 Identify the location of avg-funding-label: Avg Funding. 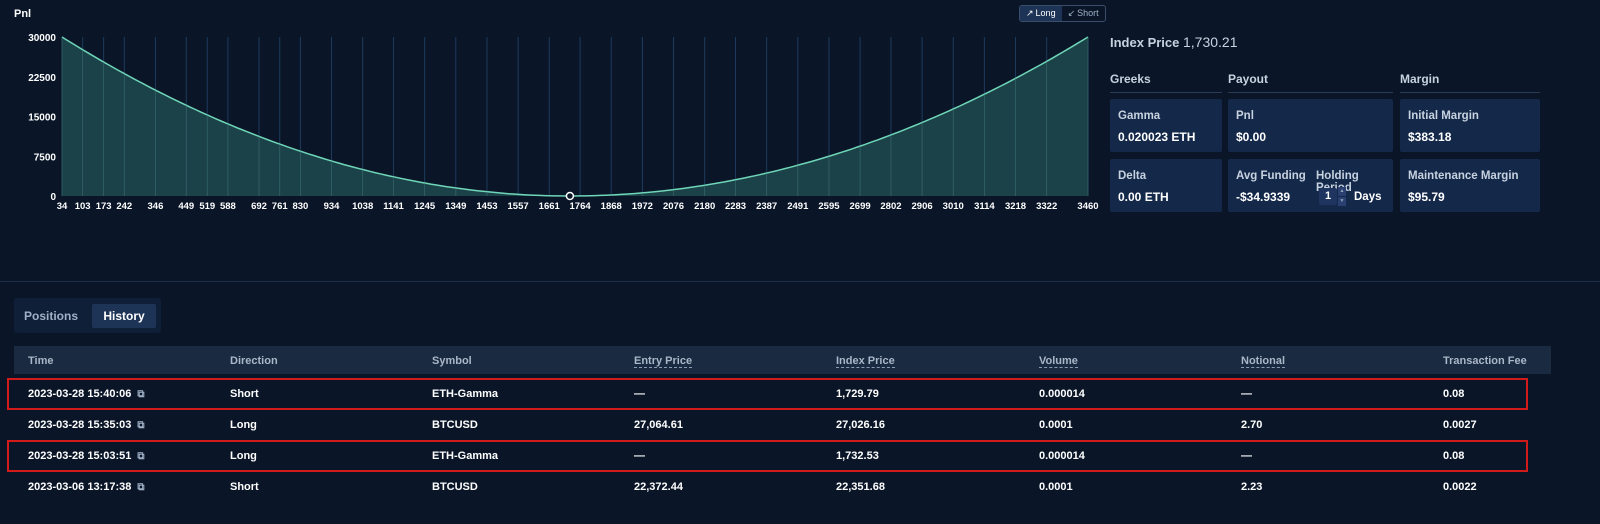
(1271, 176).